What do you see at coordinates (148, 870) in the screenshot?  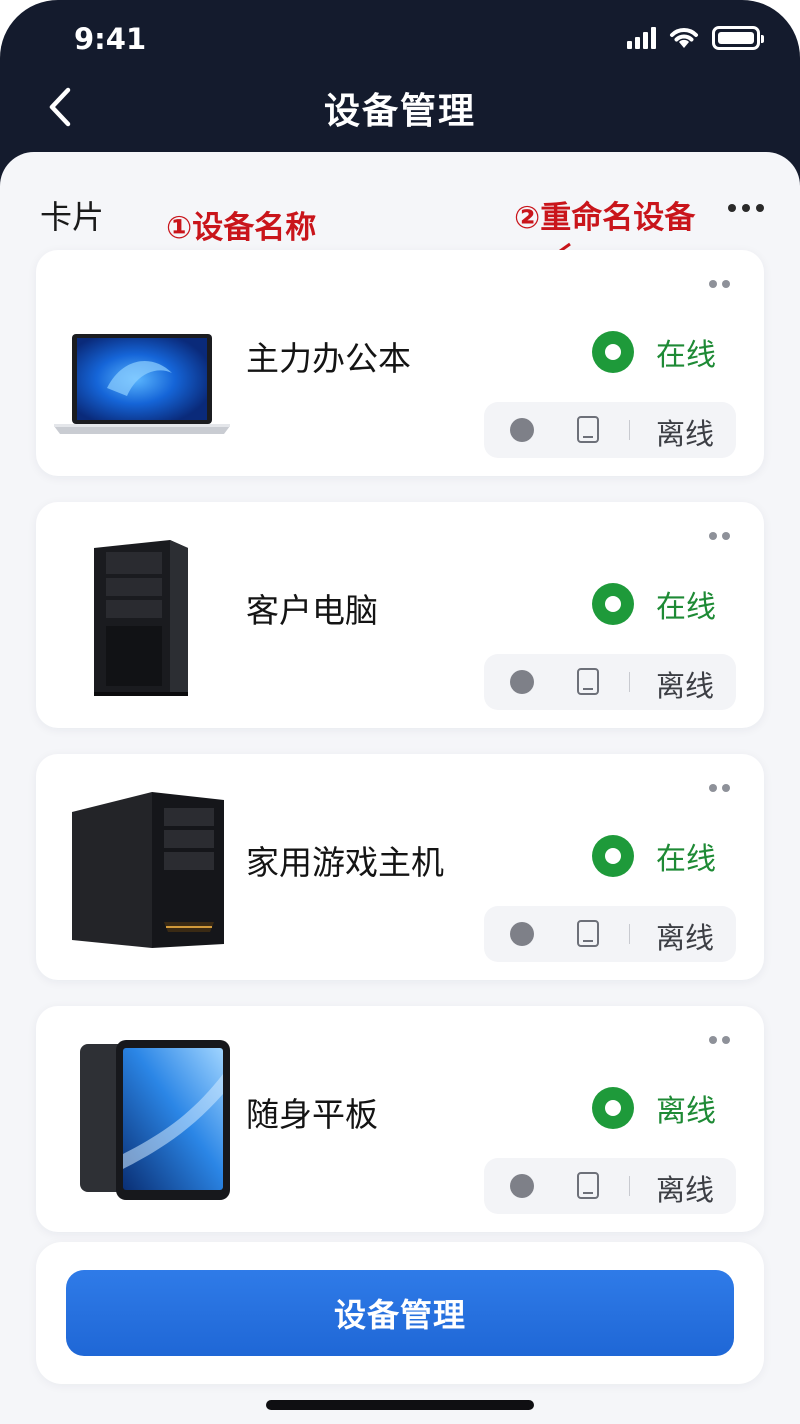 I see `gaming-pc-image` at bounding box center [148, 870].